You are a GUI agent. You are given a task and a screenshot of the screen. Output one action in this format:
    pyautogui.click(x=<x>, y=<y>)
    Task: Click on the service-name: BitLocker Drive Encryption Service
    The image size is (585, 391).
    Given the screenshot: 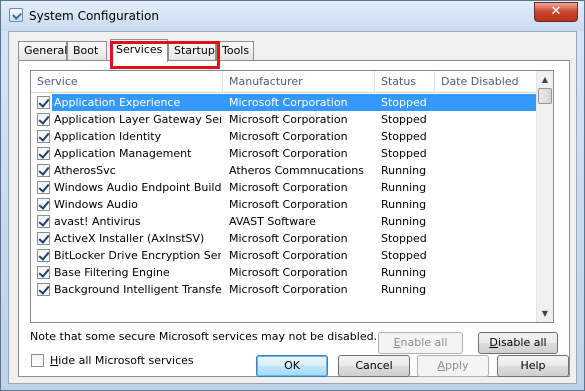 What is the action you would take?
    pyautogui.click(x=137, y=255)
    